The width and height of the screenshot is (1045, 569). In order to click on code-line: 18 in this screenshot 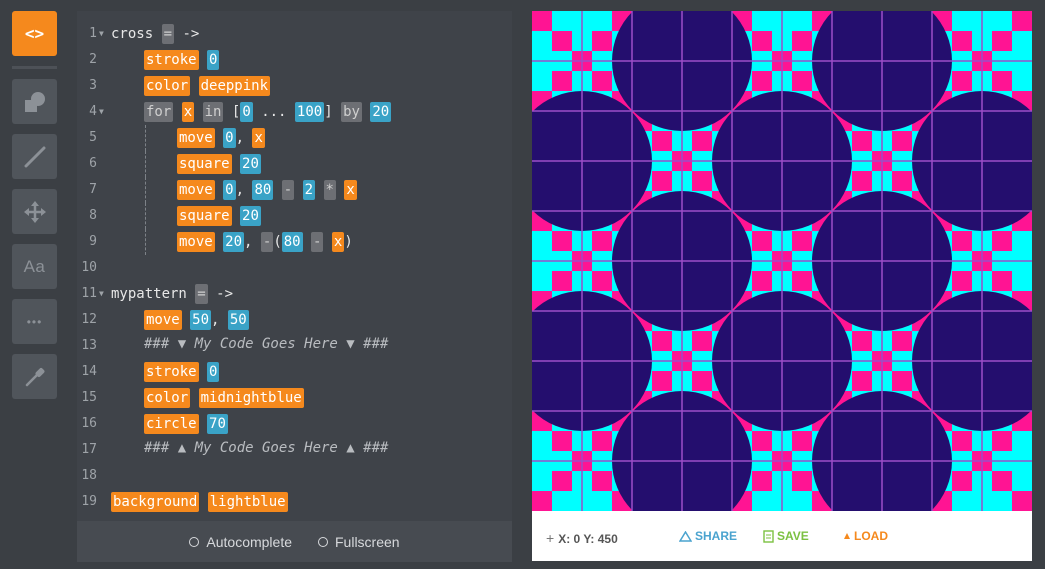, I will do `click(294, 476)`.